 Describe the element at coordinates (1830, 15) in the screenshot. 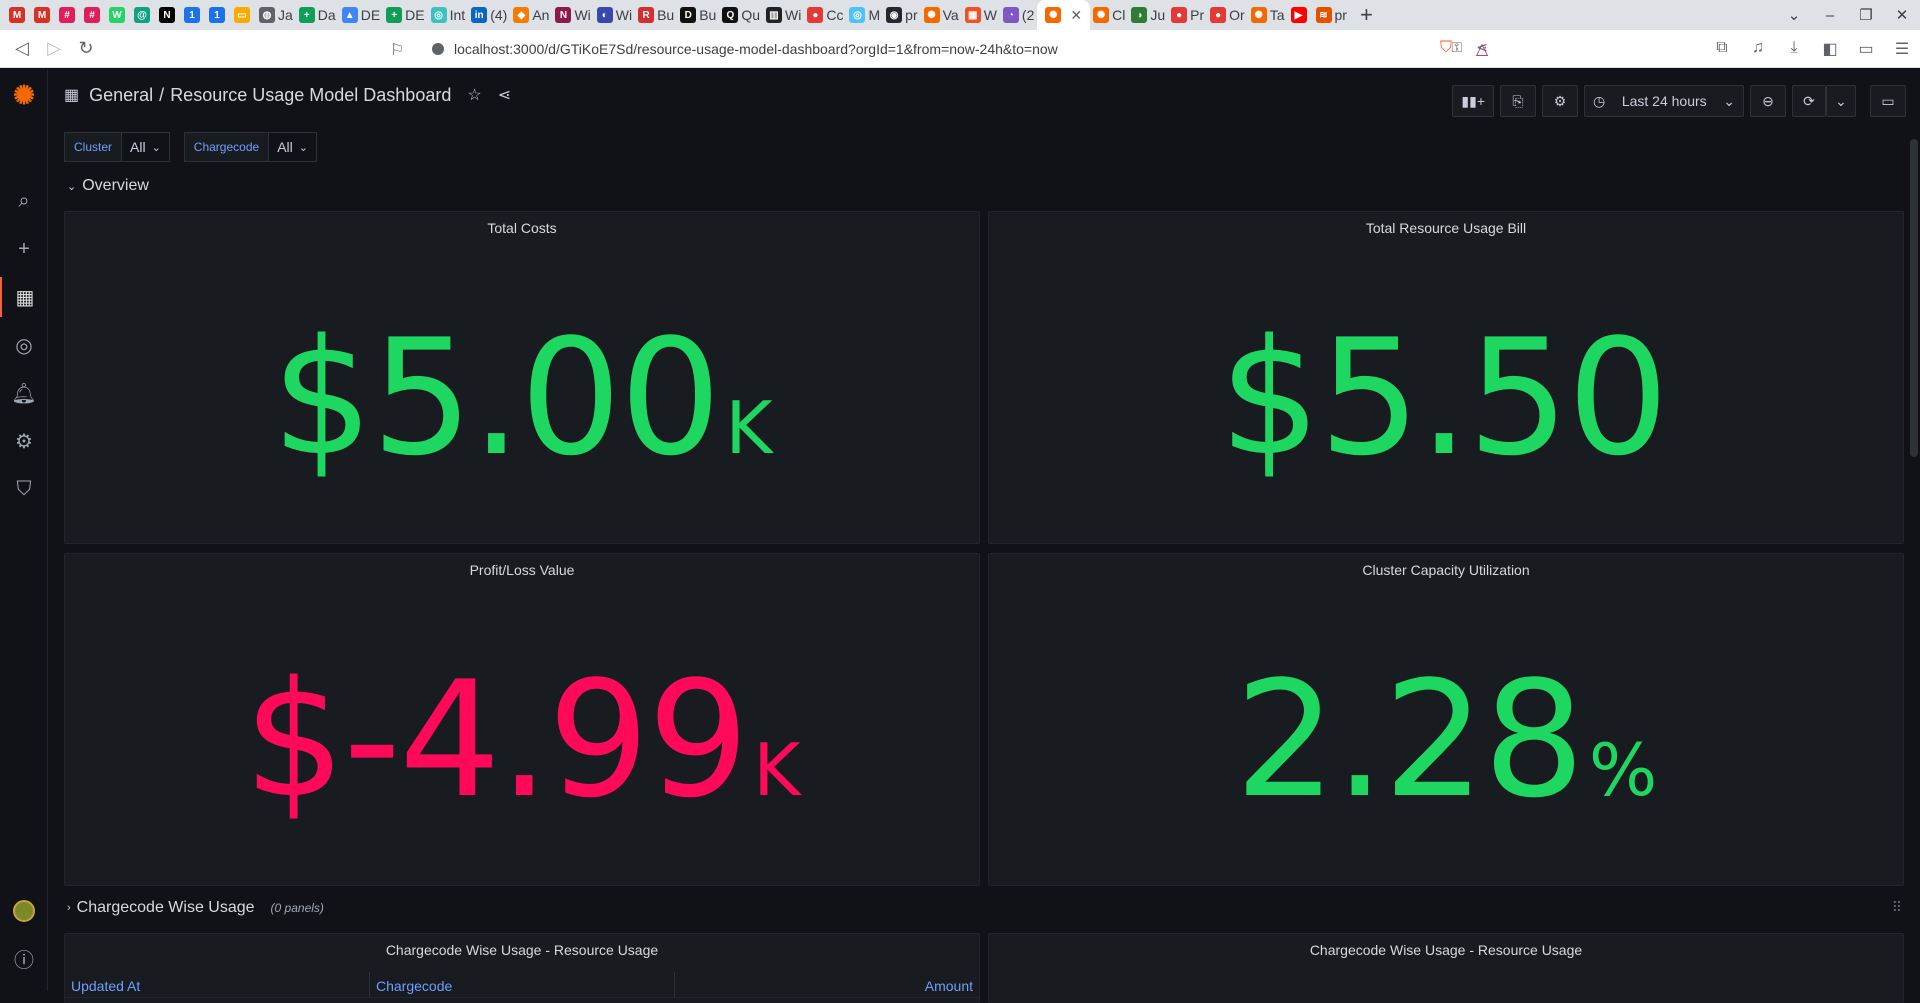

I see `minimize-icon: –` at that location.